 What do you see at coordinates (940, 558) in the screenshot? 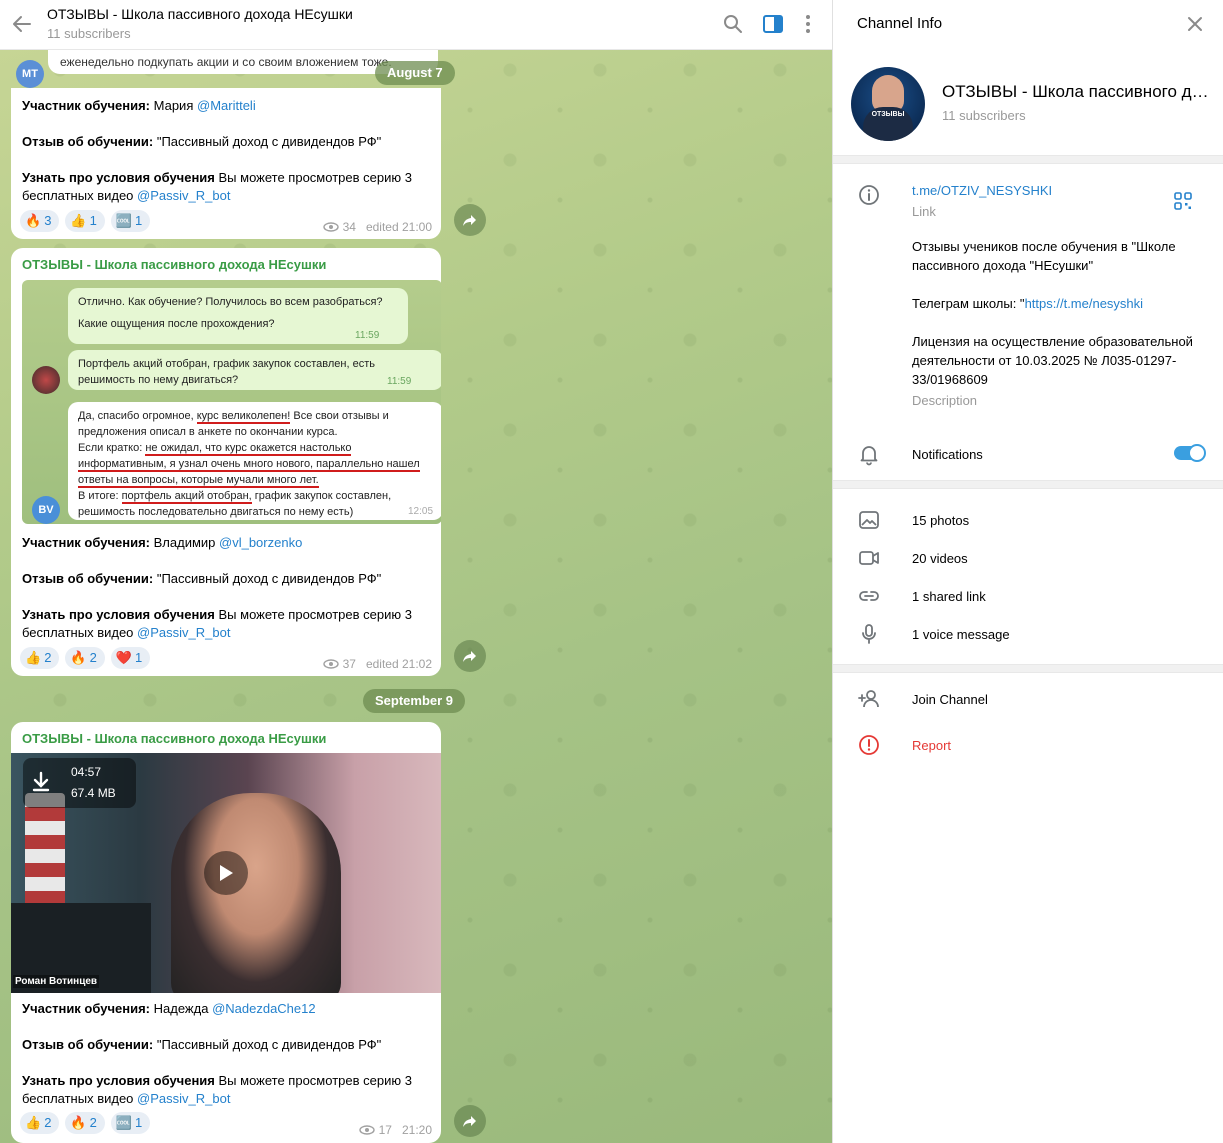
I see `videos-count: 20 videos` at bounding box center [940, 558].